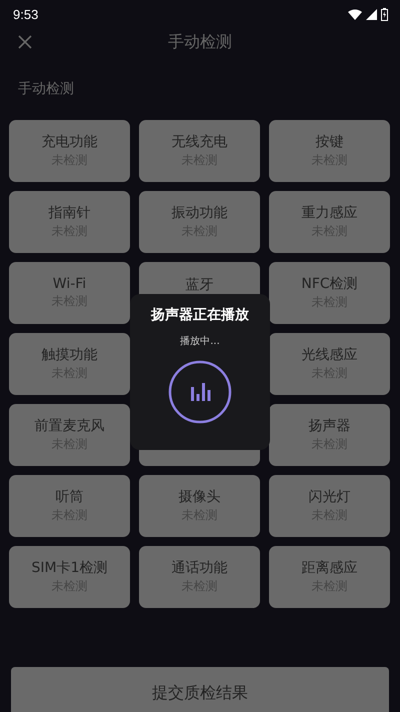 This screenshot has height=712, width=400. What do you see at coordinates (329, 284) in the screenshot?
I see `test-name: NFC检测` at bounding box center [329, 284].